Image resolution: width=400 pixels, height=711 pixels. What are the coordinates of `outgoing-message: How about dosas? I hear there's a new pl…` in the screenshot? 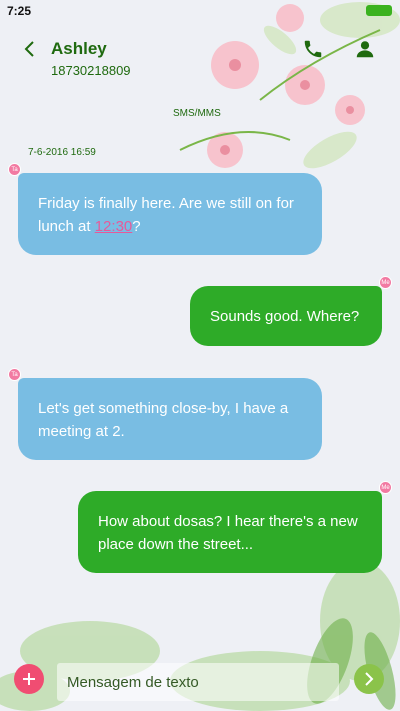 It's located at (230, 532).